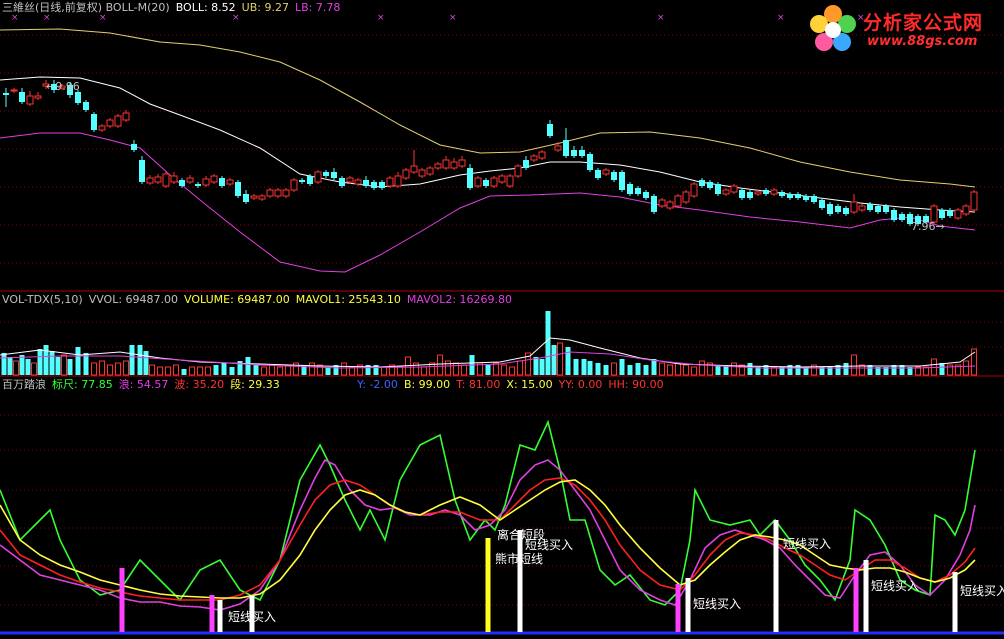  What do you see at coordinates (519, 559) in the screenshot?
I see `signal-label: 熊市短线` at bounding box center [519, 559].